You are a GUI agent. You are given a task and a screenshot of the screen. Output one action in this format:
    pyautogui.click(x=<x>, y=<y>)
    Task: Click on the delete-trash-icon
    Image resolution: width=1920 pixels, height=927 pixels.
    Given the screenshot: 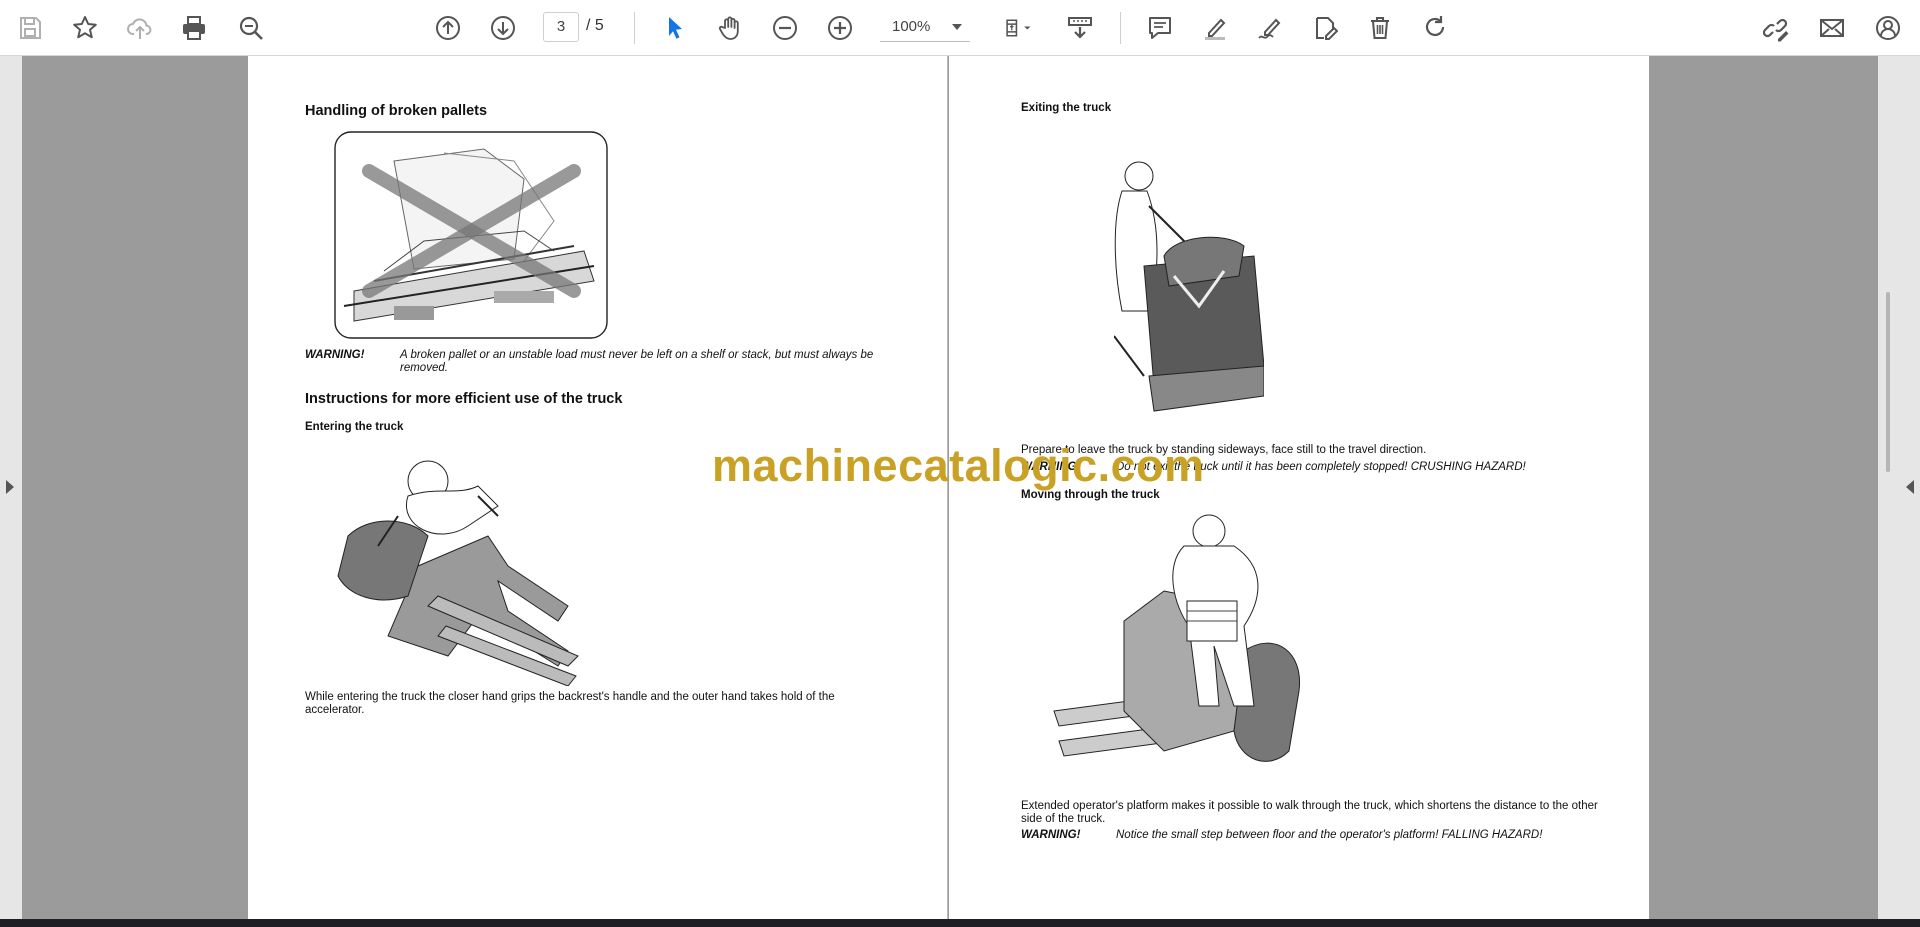 What is the action you would take?
    pyautogui.click(x=1380, y=28)
    